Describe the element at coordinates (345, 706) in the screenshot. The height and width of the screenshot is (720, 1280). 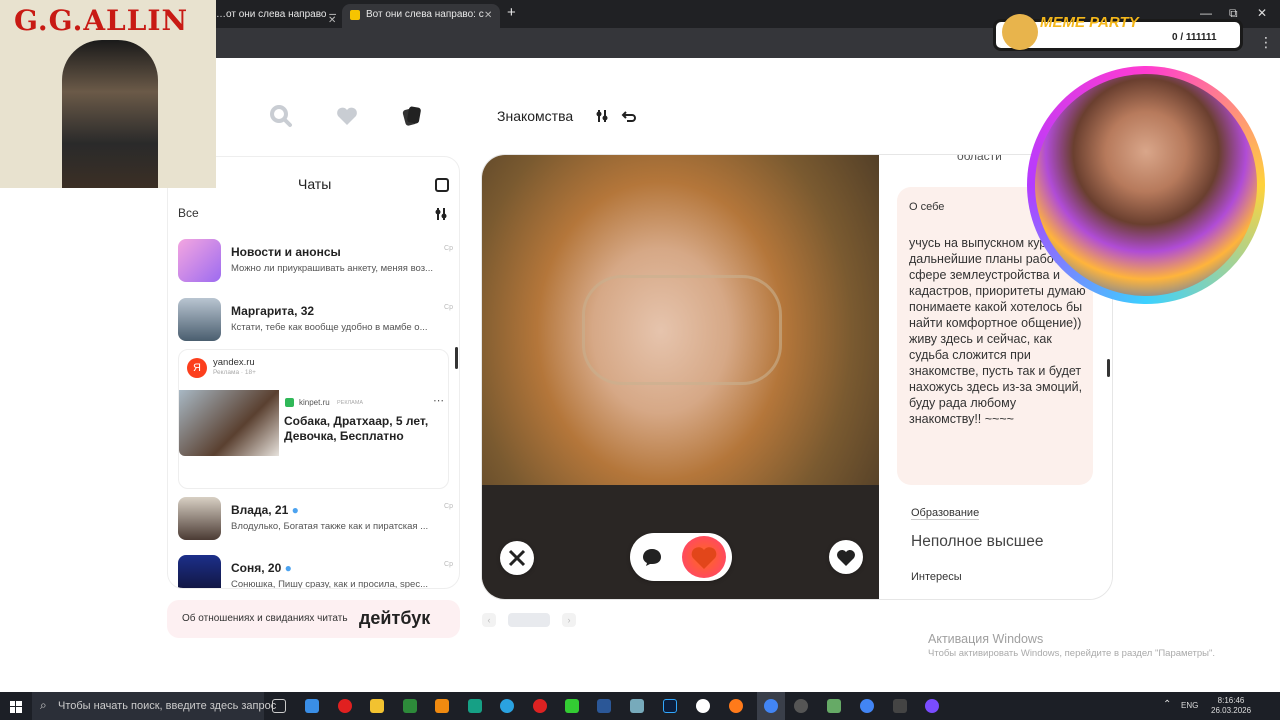
I see `opera-icon` at that location.